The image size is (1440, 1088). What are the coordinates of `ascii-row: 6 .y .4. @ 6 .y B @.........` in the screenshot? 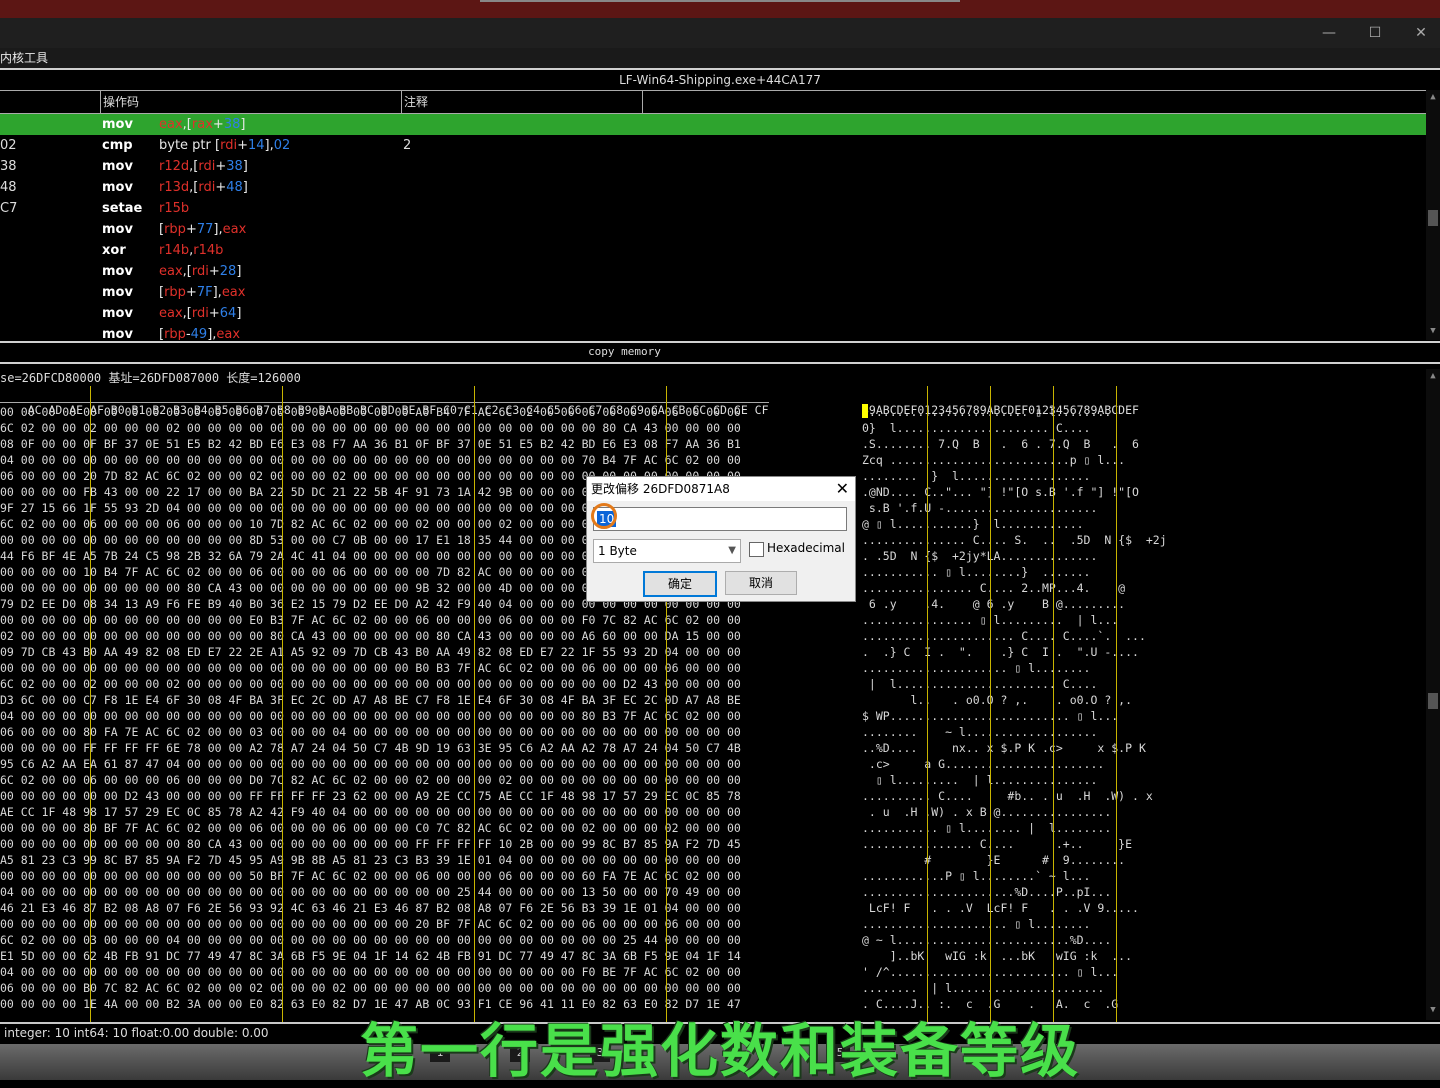 It's located at (993, 604).